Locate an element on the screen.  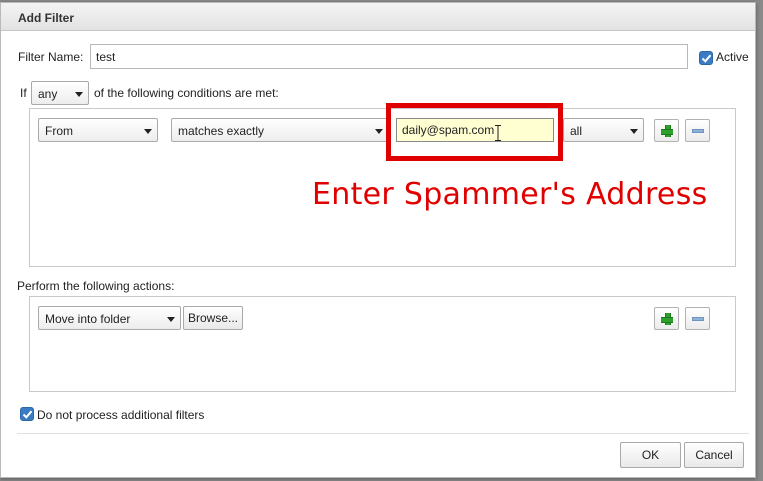
stop-processing-checkbox is located at coordinates (27, 414).